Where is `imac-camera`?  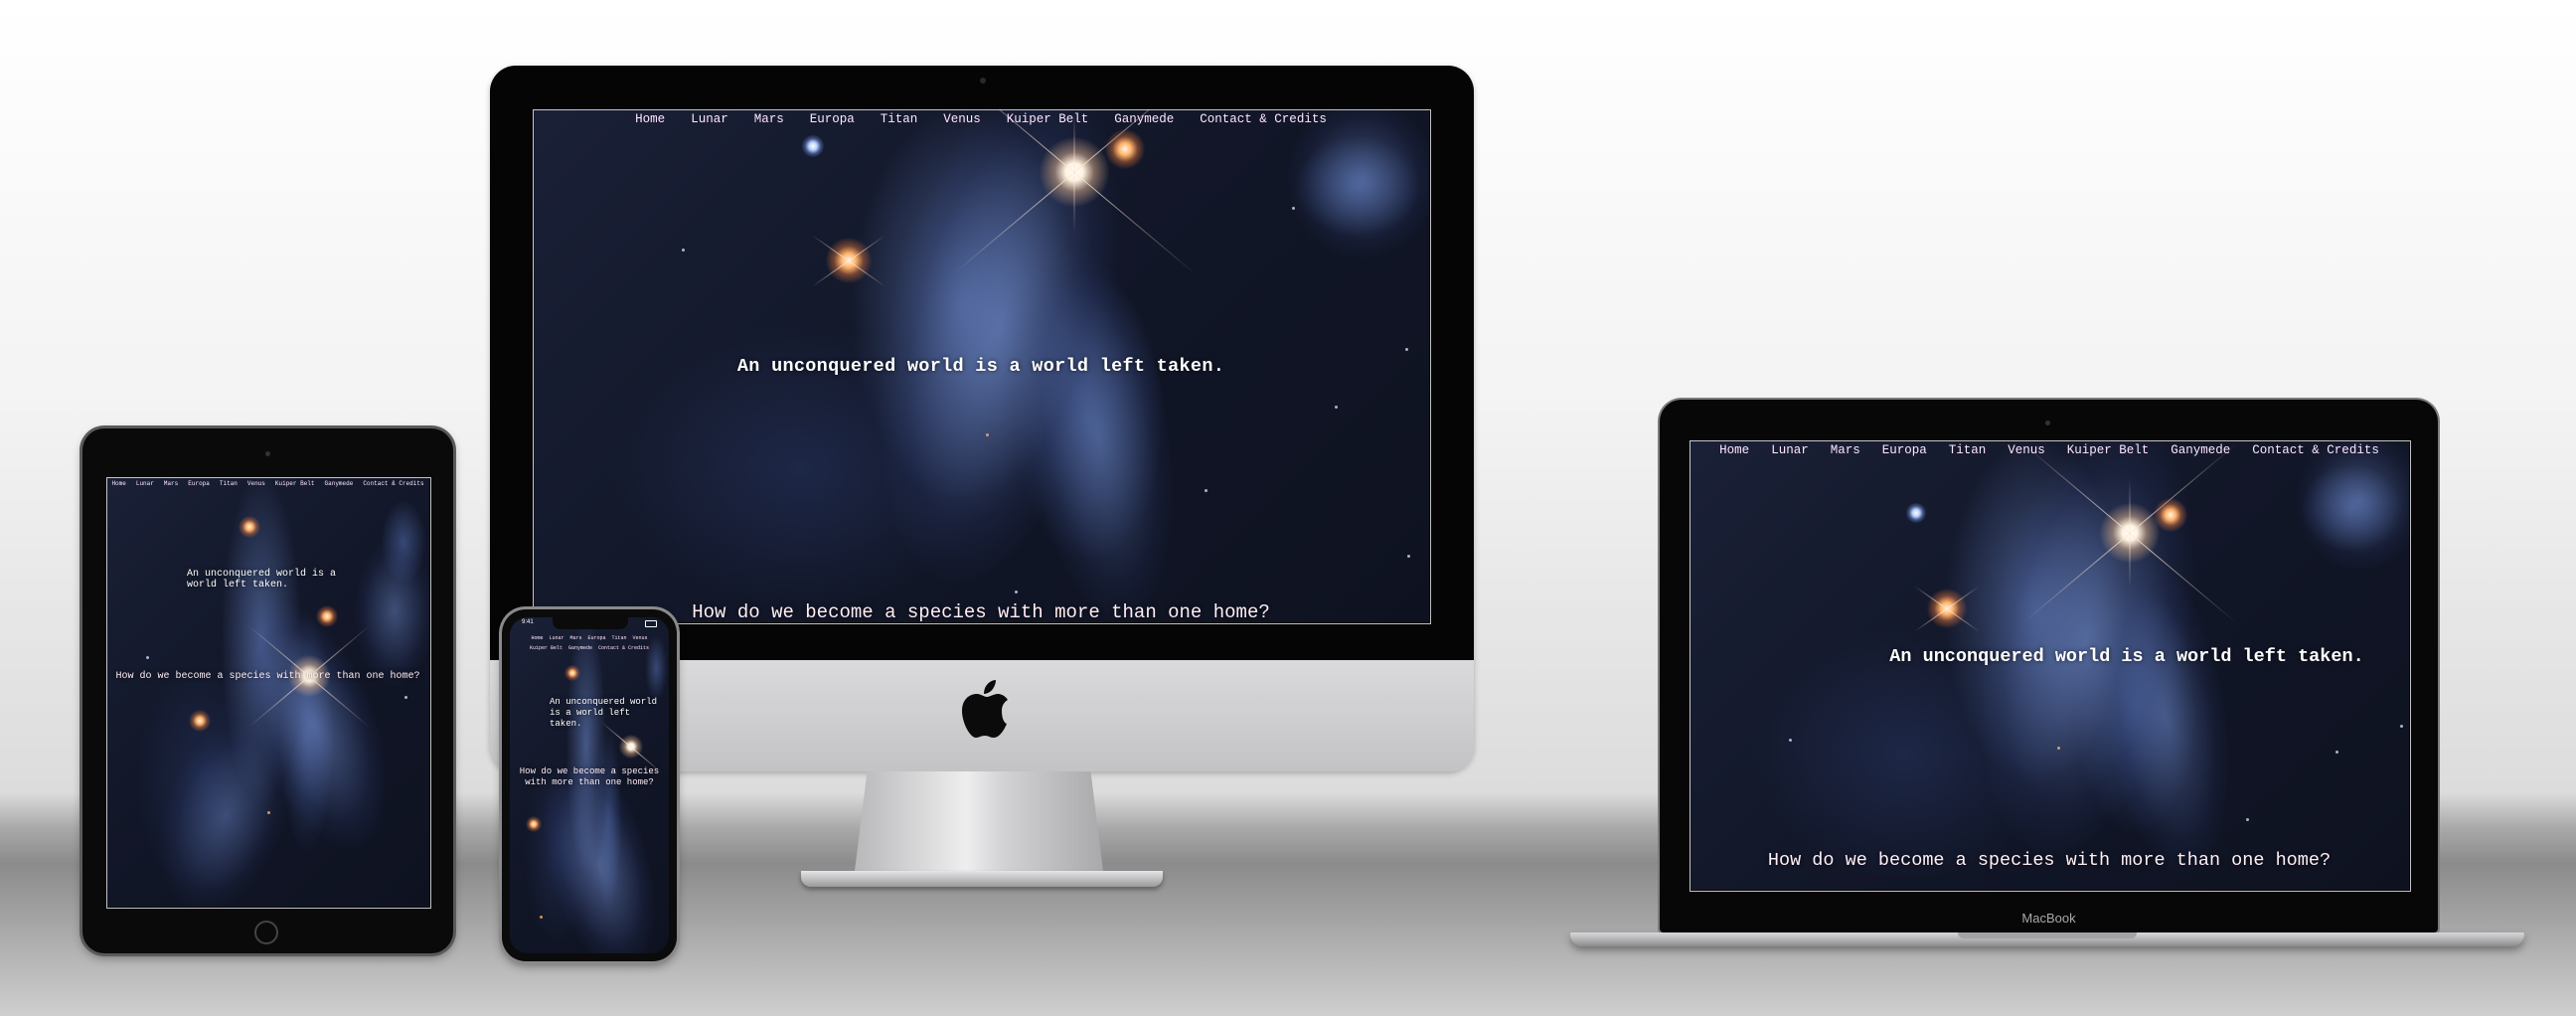 imac-camera is located at coordinates (983, 81).